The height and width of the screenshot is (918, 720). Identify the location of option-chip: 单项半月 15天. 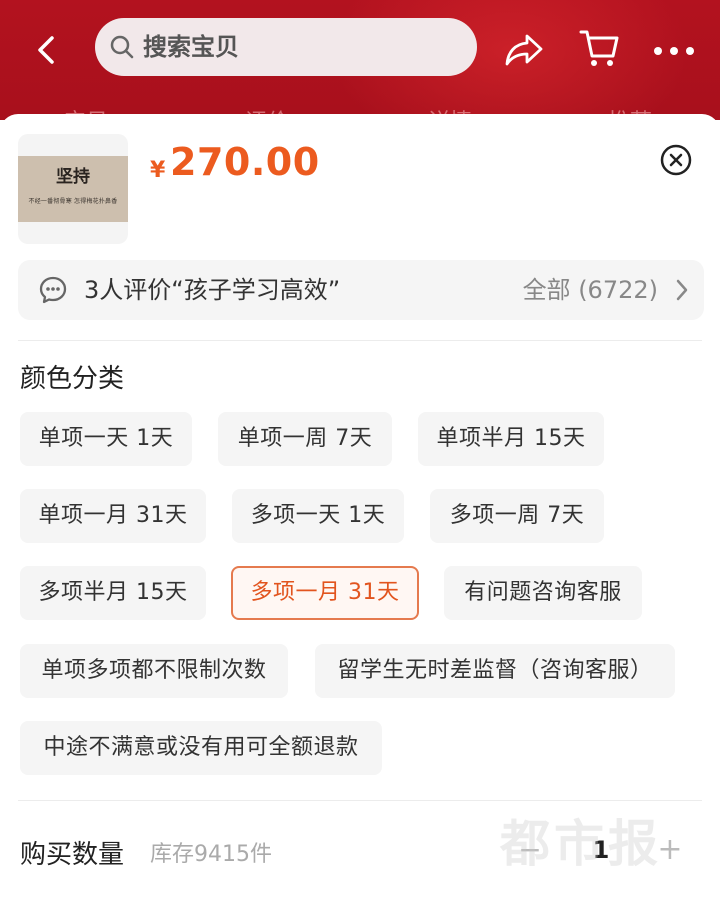
(511, 439).